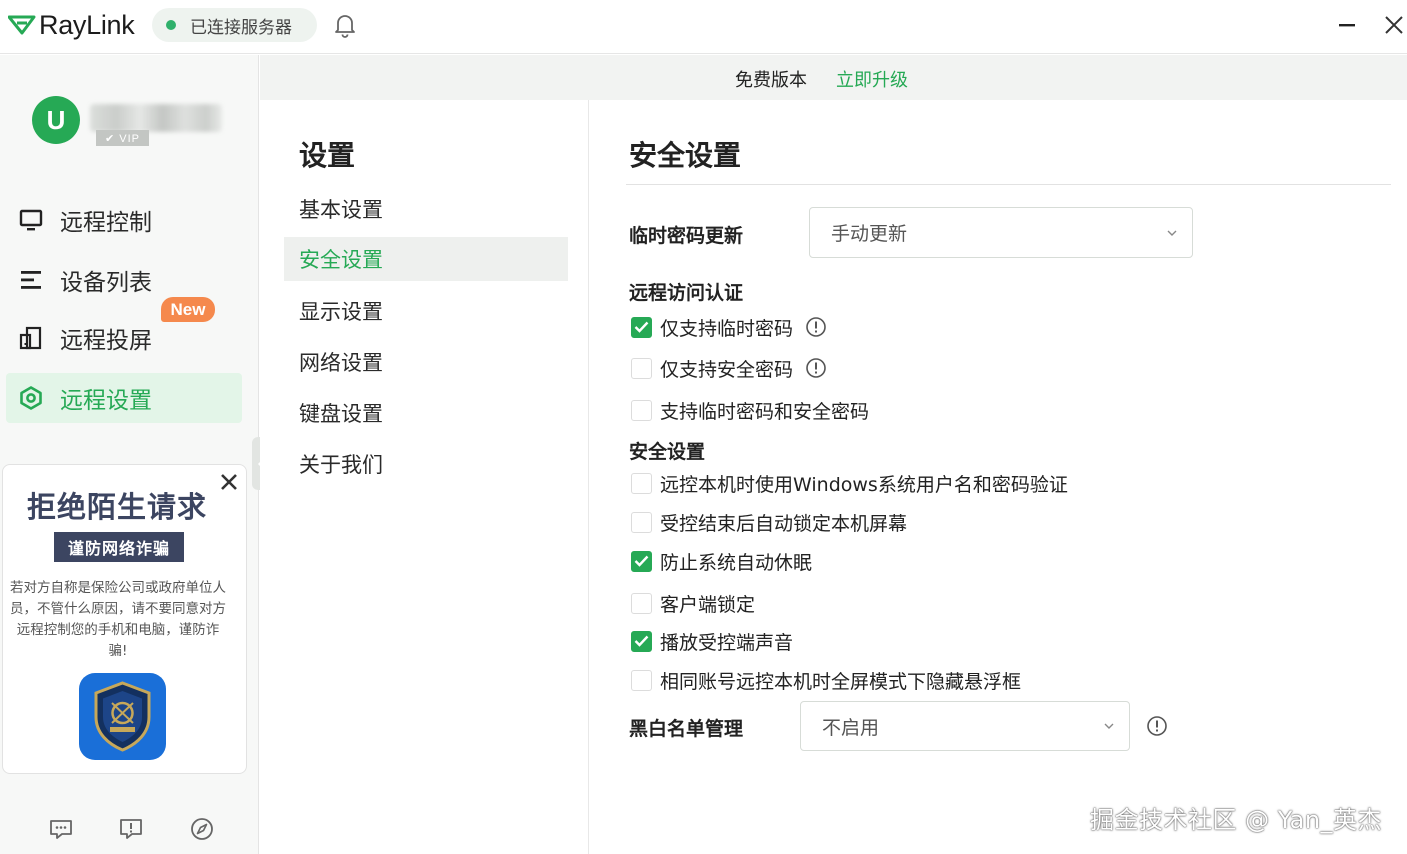 The image size is (1407, 854). Describe the element at coordinates (426, 362) in the screenshot. I see `menu-item-network: 网络设置` at that location.